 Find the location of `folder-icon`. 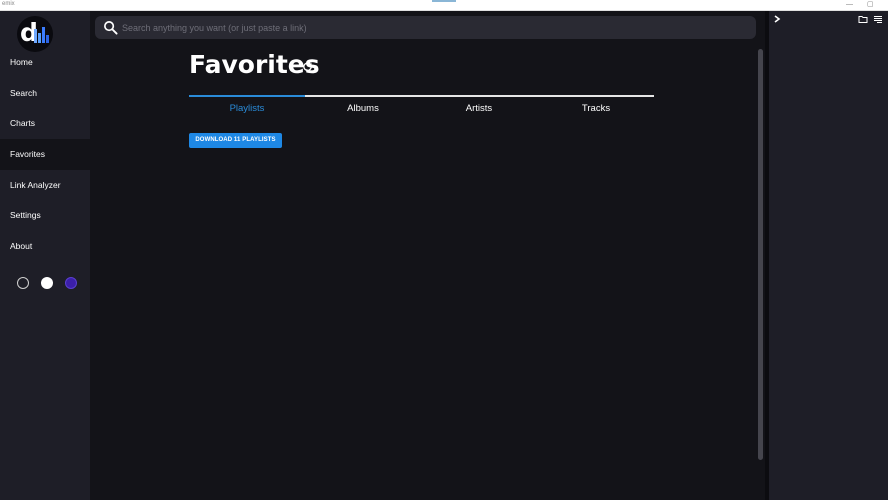

folder-icon is located at coordinates (863, 19).